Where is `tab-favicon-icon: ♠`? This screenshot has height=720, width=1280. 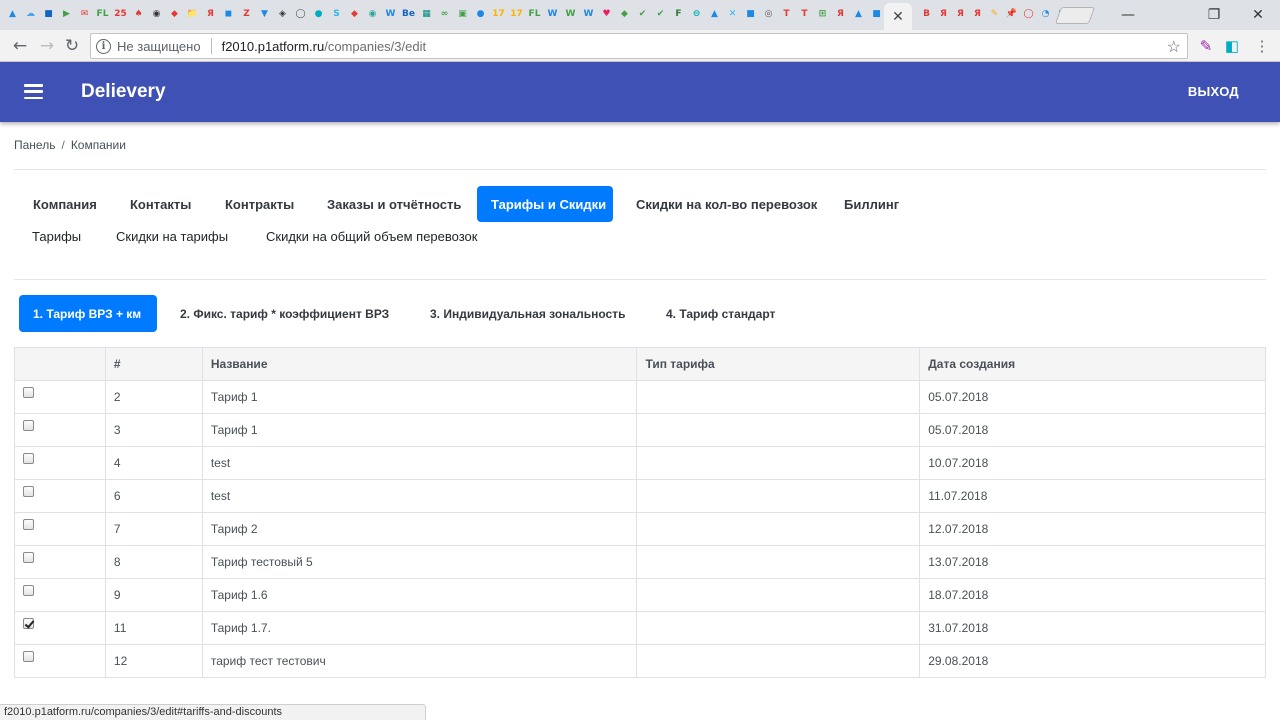 tab-favicon-icon: ♠ is located at coordinates (138, 14).